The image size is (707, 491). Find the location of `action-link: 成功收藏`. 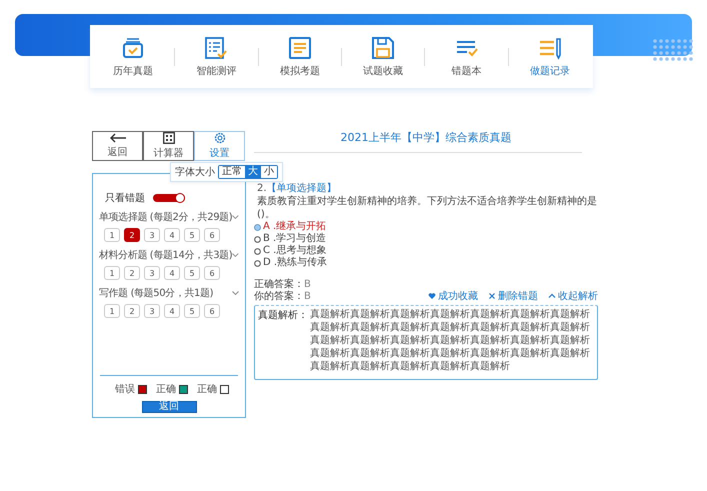

action-link: 成功收藏 is located at coordinates (453, 296).